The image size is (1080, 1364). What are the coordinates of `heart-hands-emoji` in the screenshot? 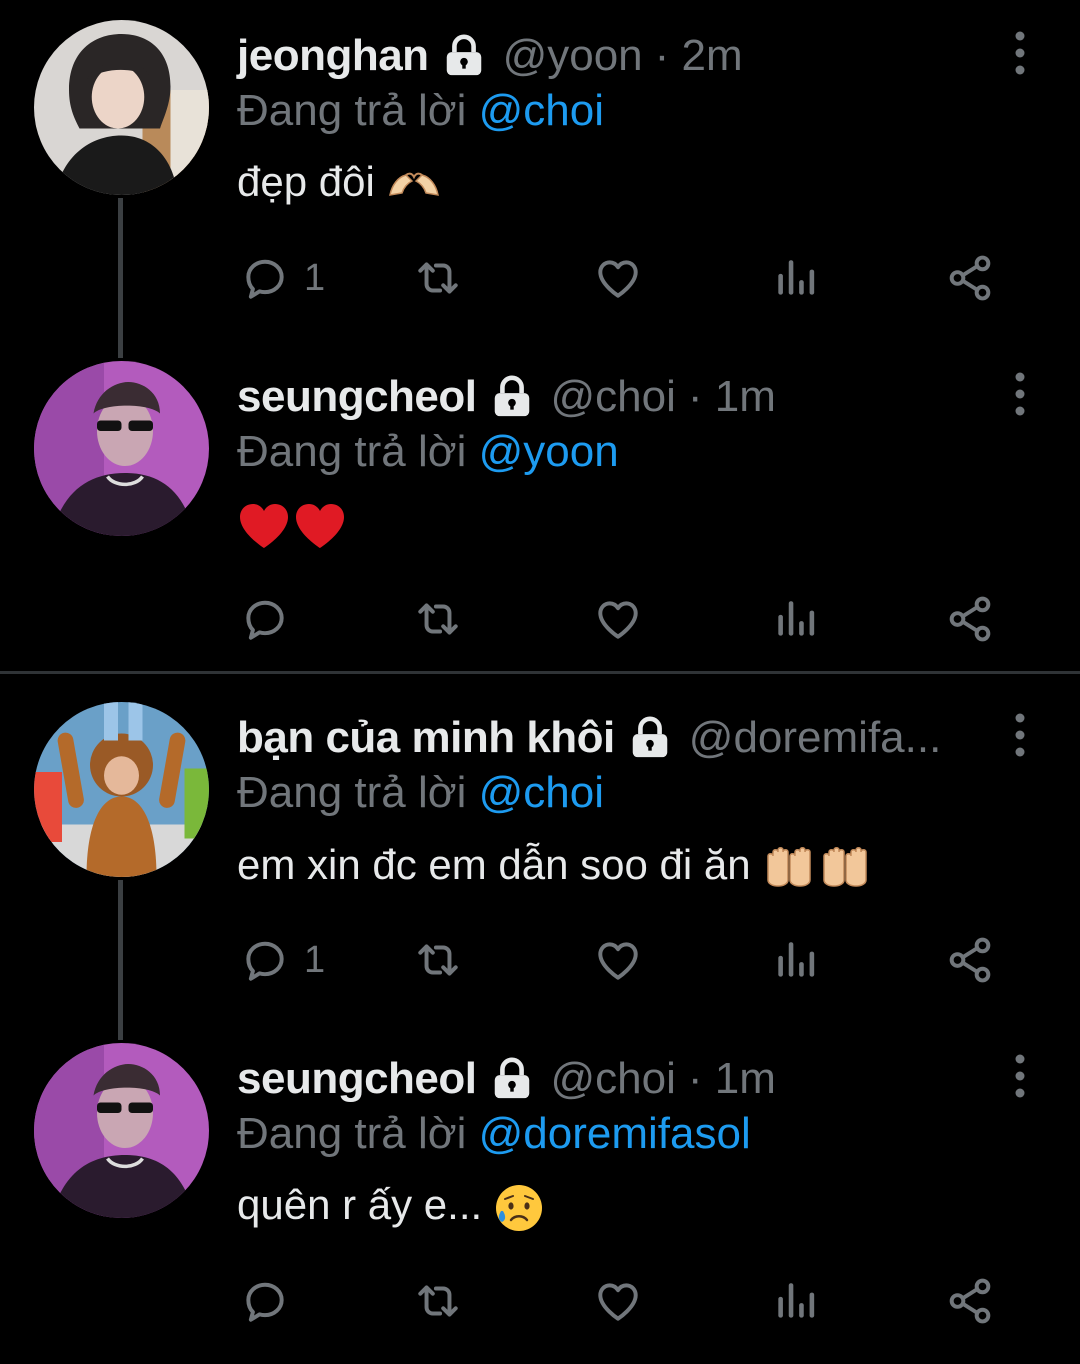 It's located at (414, 184).